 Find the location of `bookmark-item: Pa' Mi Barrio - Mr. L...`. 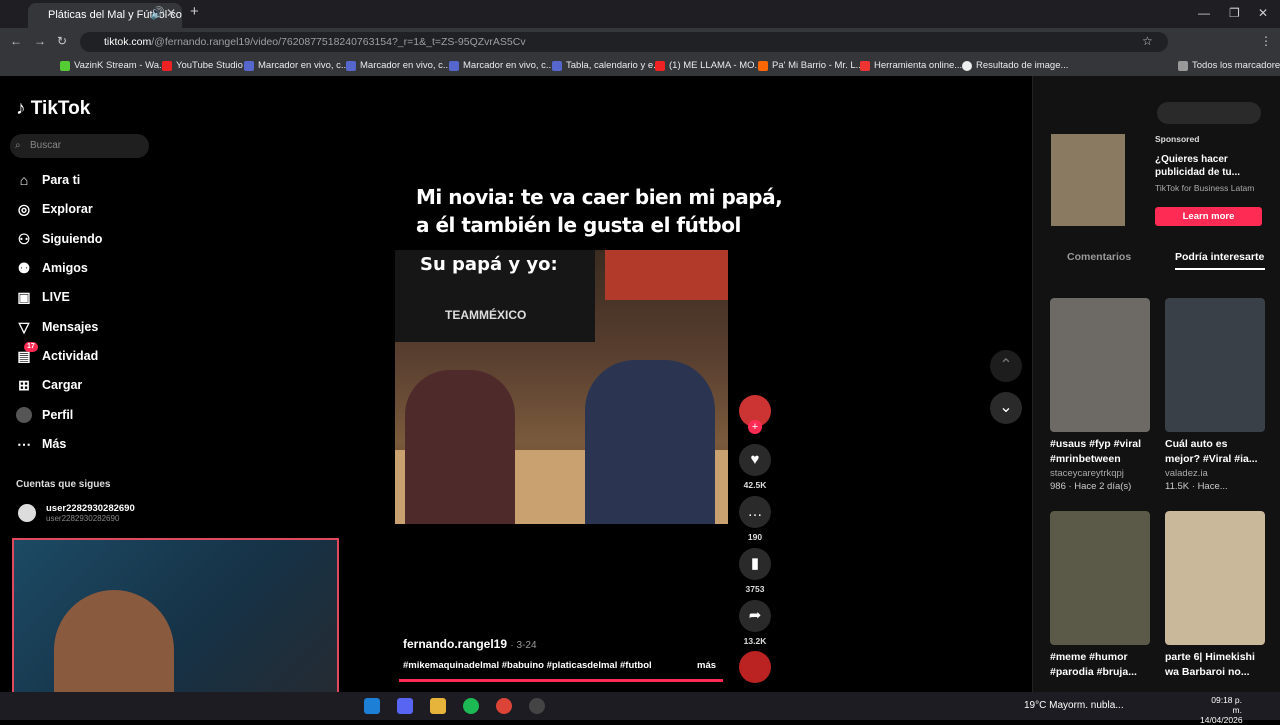

bookmark-item: Pa' Mi Barrio - Mr. L... is located at coordinates (811, 66).